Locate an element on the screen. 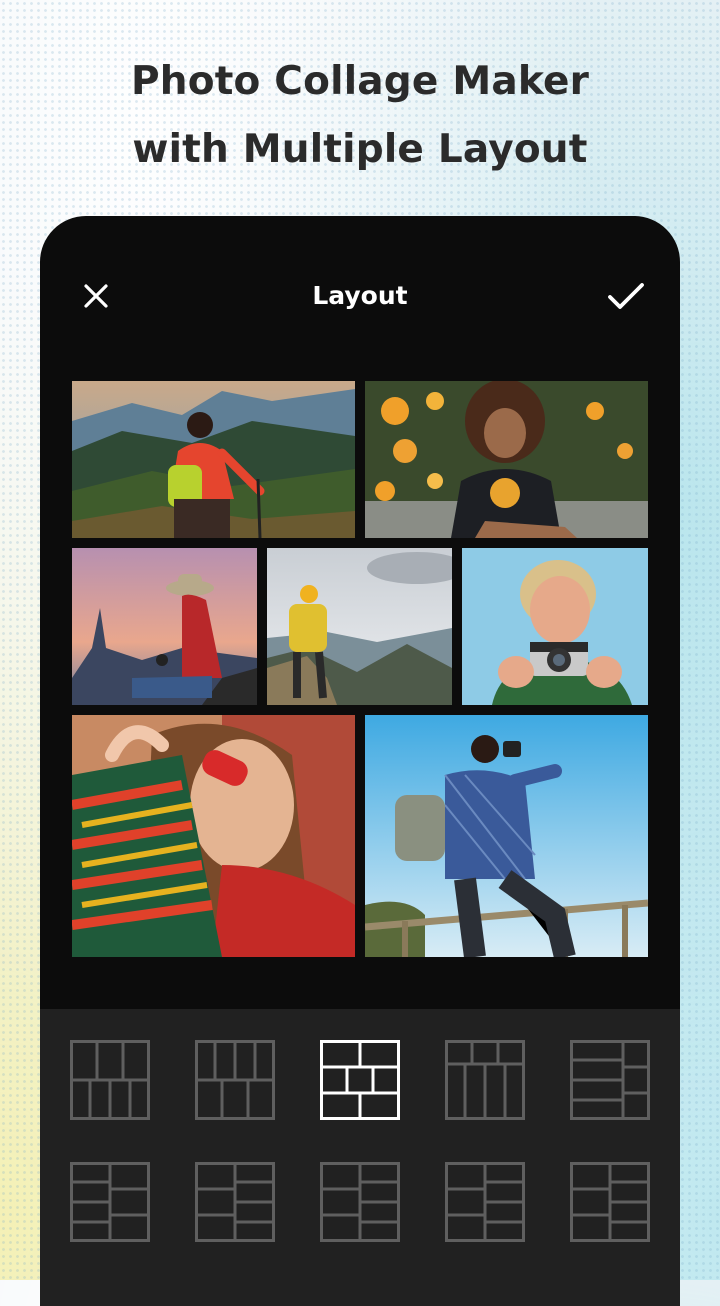 The height and width of the screenshot is (1306, 720). collage-photo-woman-sunset-hat is located at coordinates (164, 626).